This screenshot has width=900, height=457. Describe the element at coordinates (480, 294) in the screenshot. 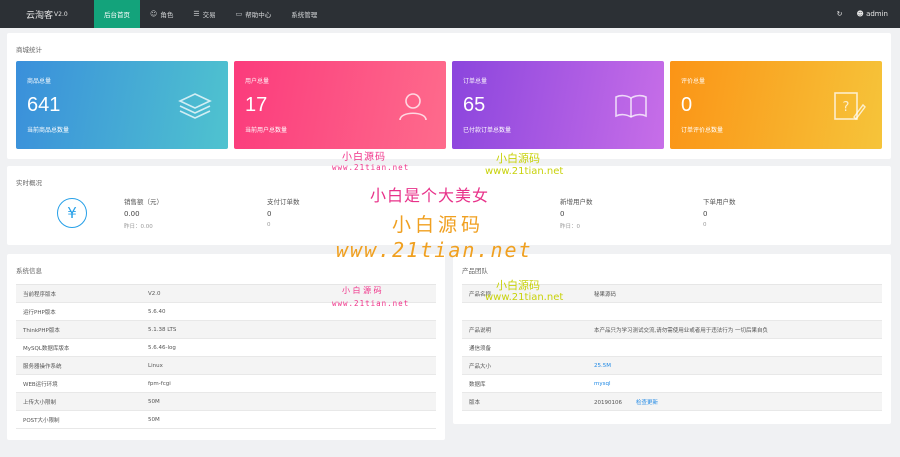

I see `row-key: 产品名称` at that location.